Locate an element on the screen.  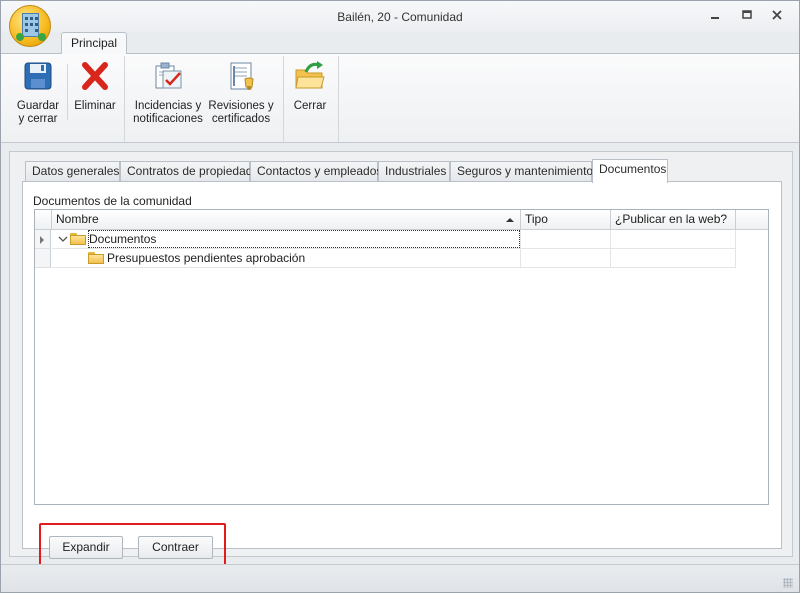
minimize-icon is located at coordinates (715, 15).